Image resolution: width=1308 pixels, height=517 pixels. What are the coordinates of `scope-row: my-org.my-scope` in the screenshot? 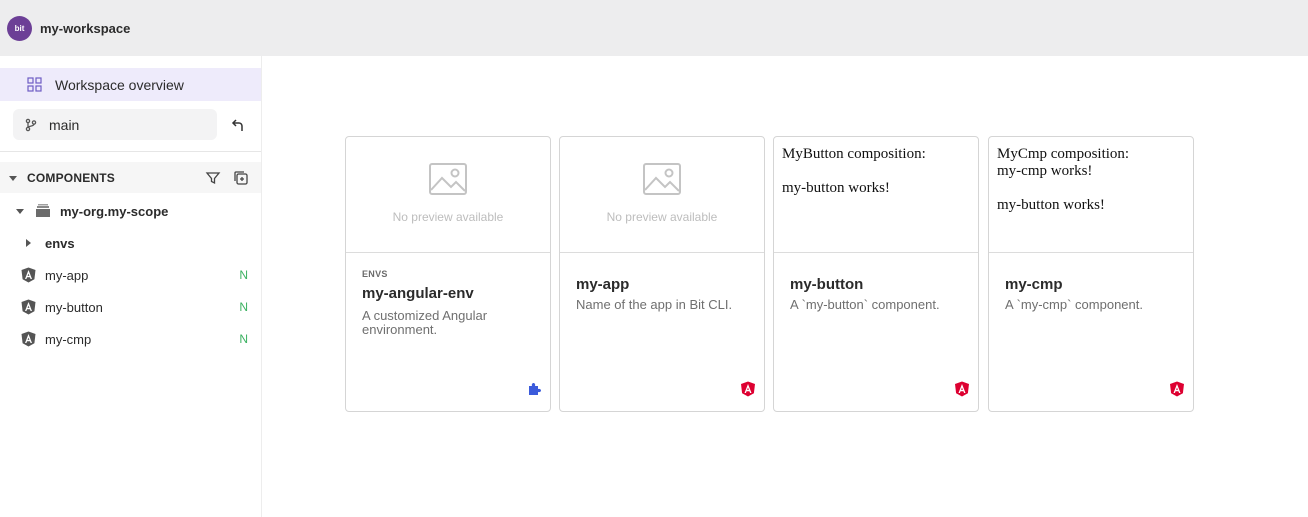 It's located at (130, 211).